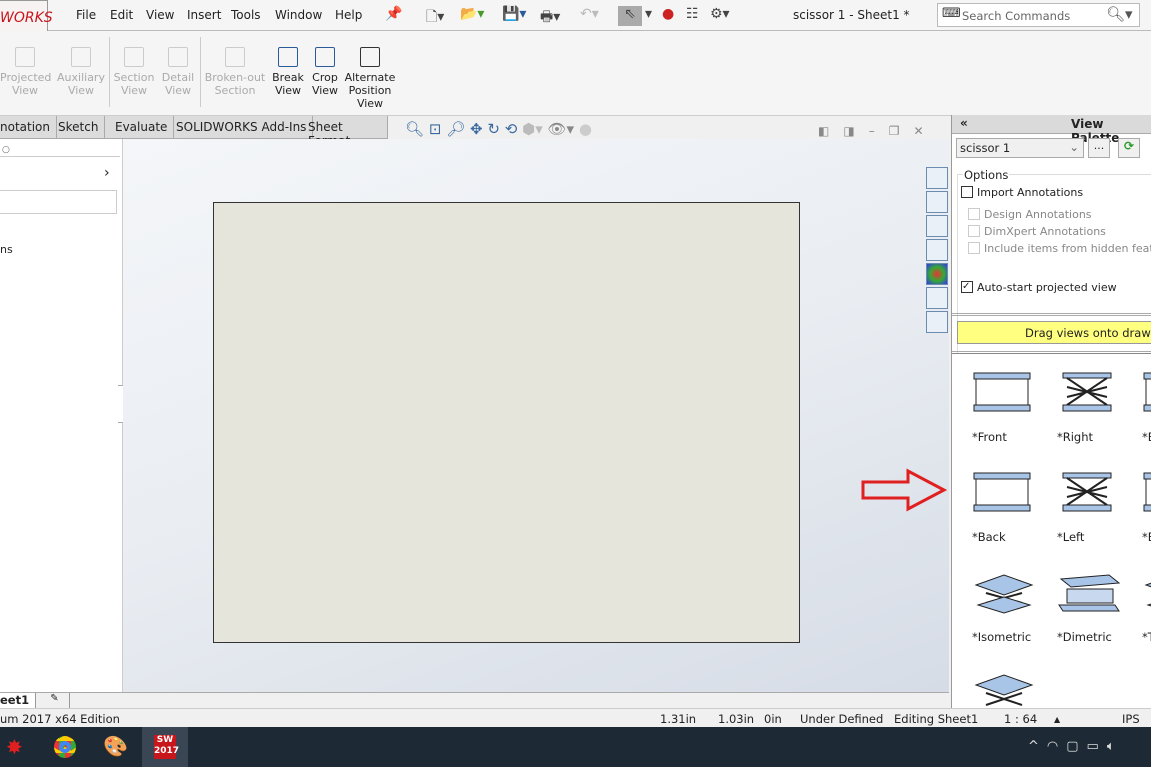 The height and width of the screenshot is (767, 1151). Describe the element at coordinates (493, 129) in the screenshot. I see `rotate-icon: ↻` at that location.